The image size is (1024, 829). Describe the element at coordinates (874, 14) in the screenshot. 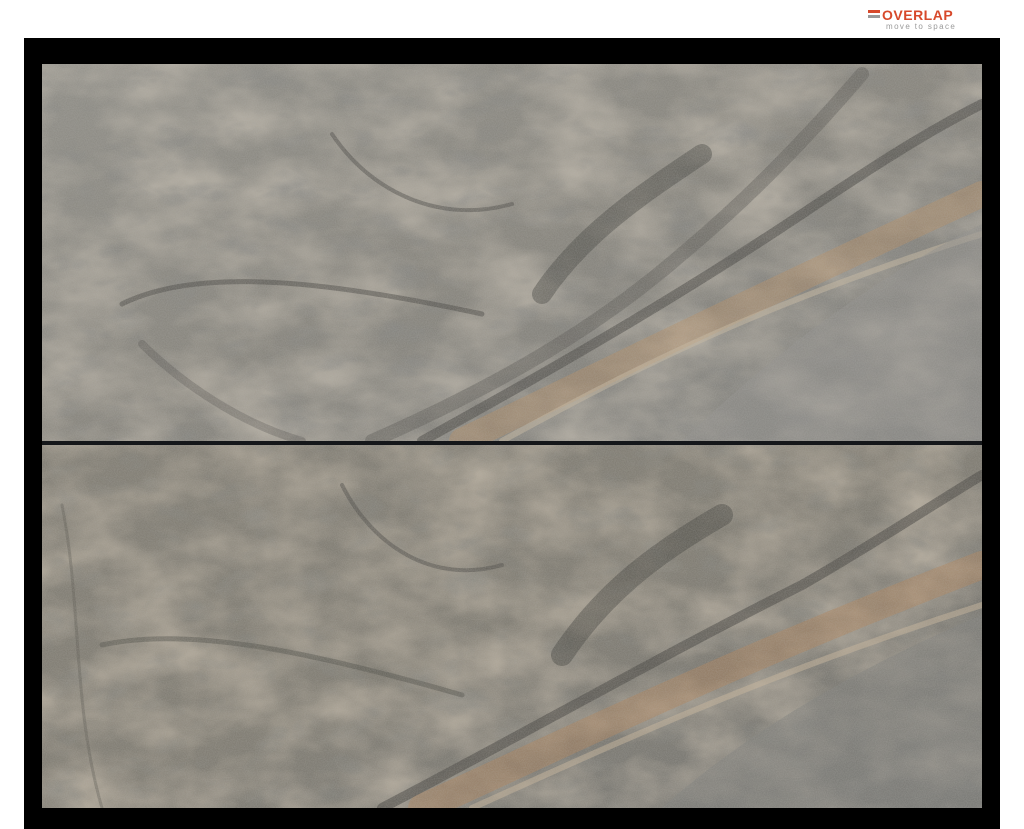

I see `logo-mark-icon` at that location.